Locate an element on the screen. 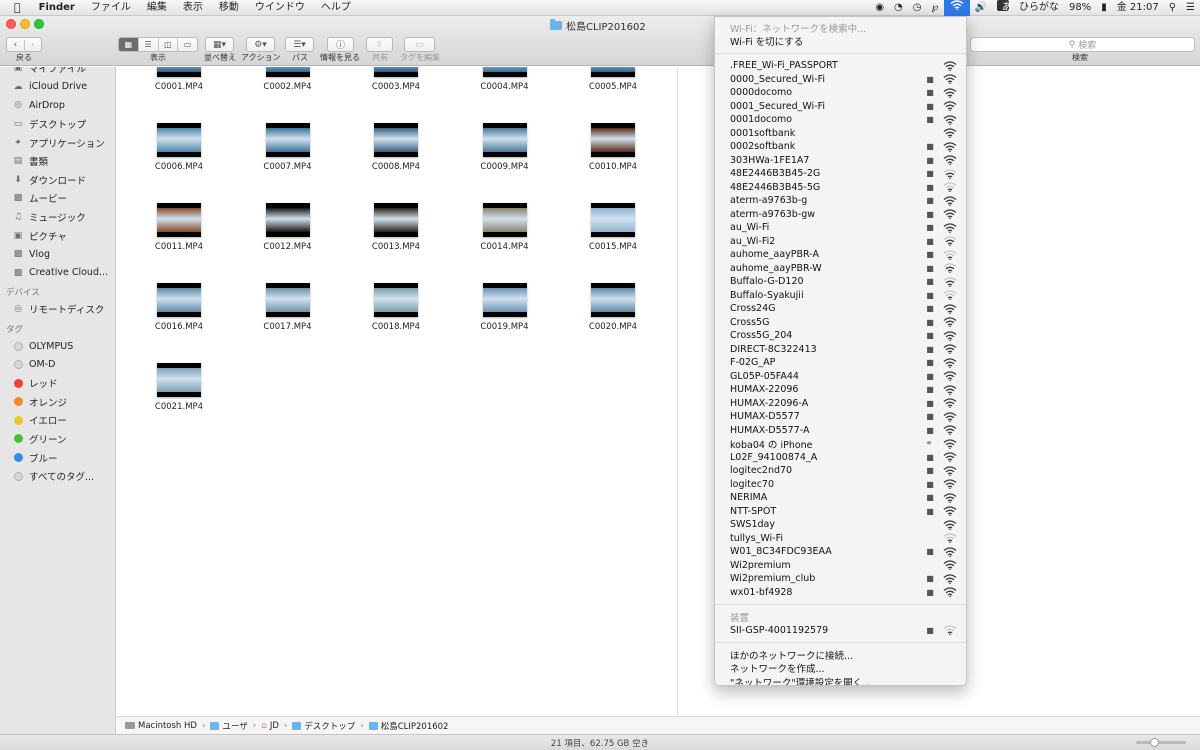  path-segment-disk: Macintosh HD is located at coordinates (167, 726).